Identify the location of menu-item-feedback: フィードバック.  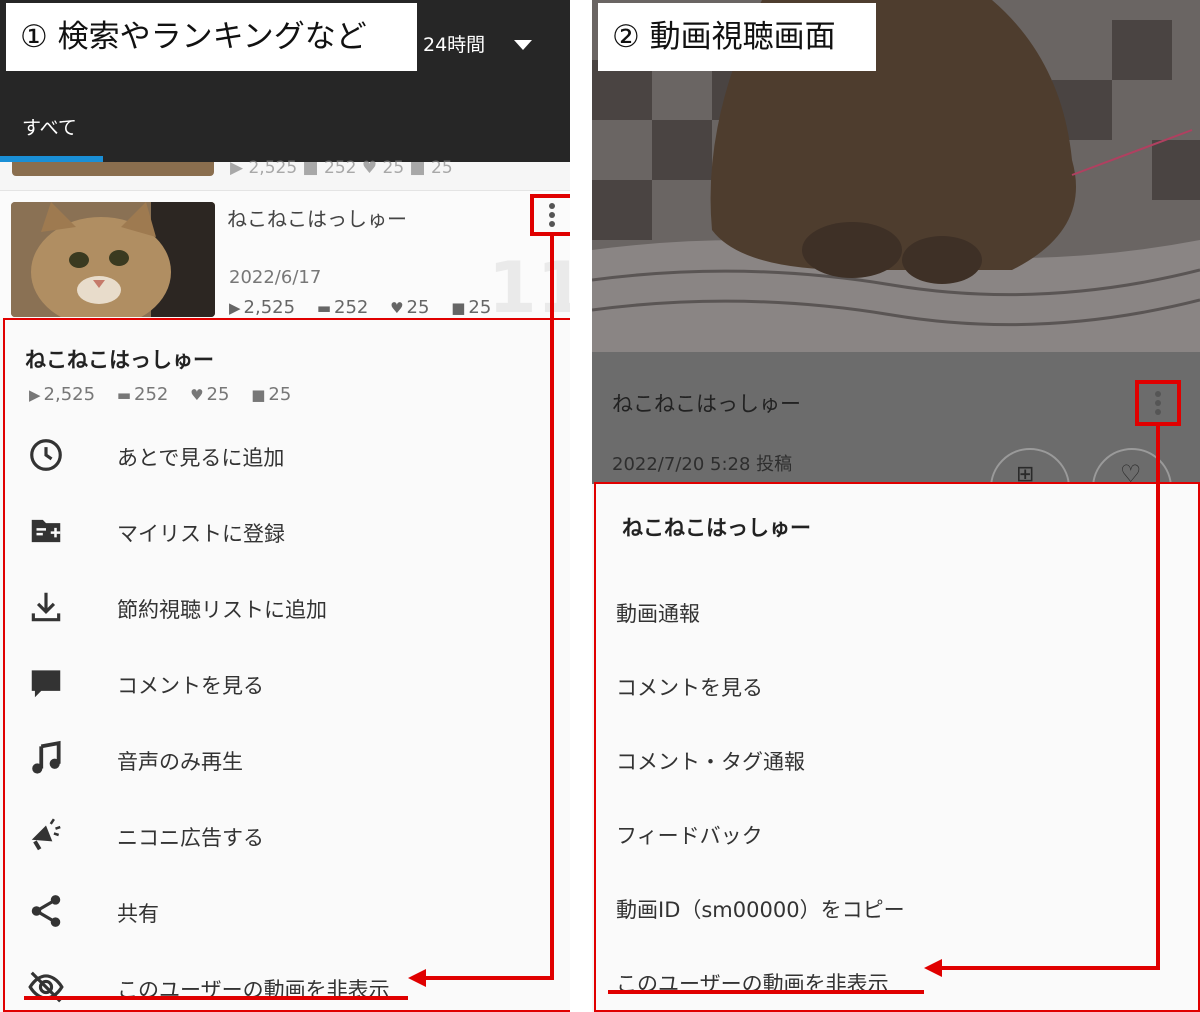
(896, 833).